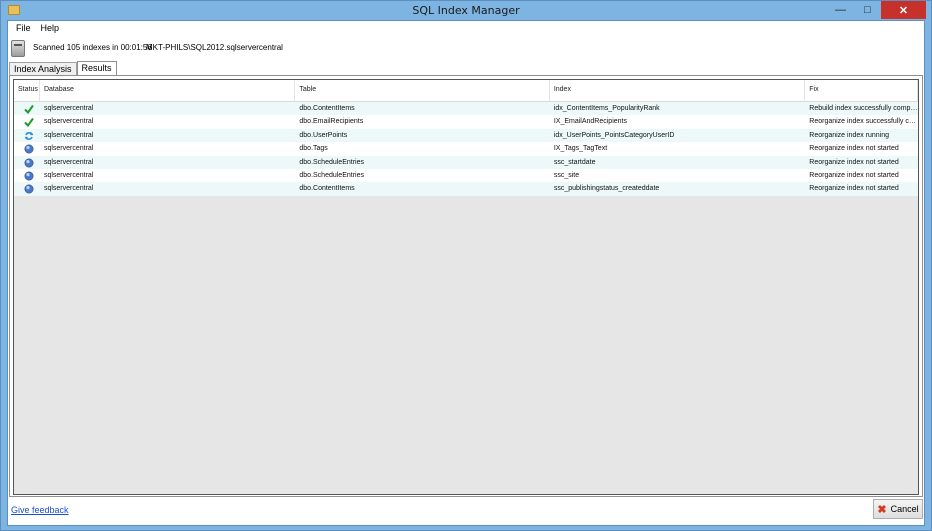 This screenshot has width=932, height=531. I want to click on title-bar: SQL Index Manager — □ ✕, so click(466, 10).